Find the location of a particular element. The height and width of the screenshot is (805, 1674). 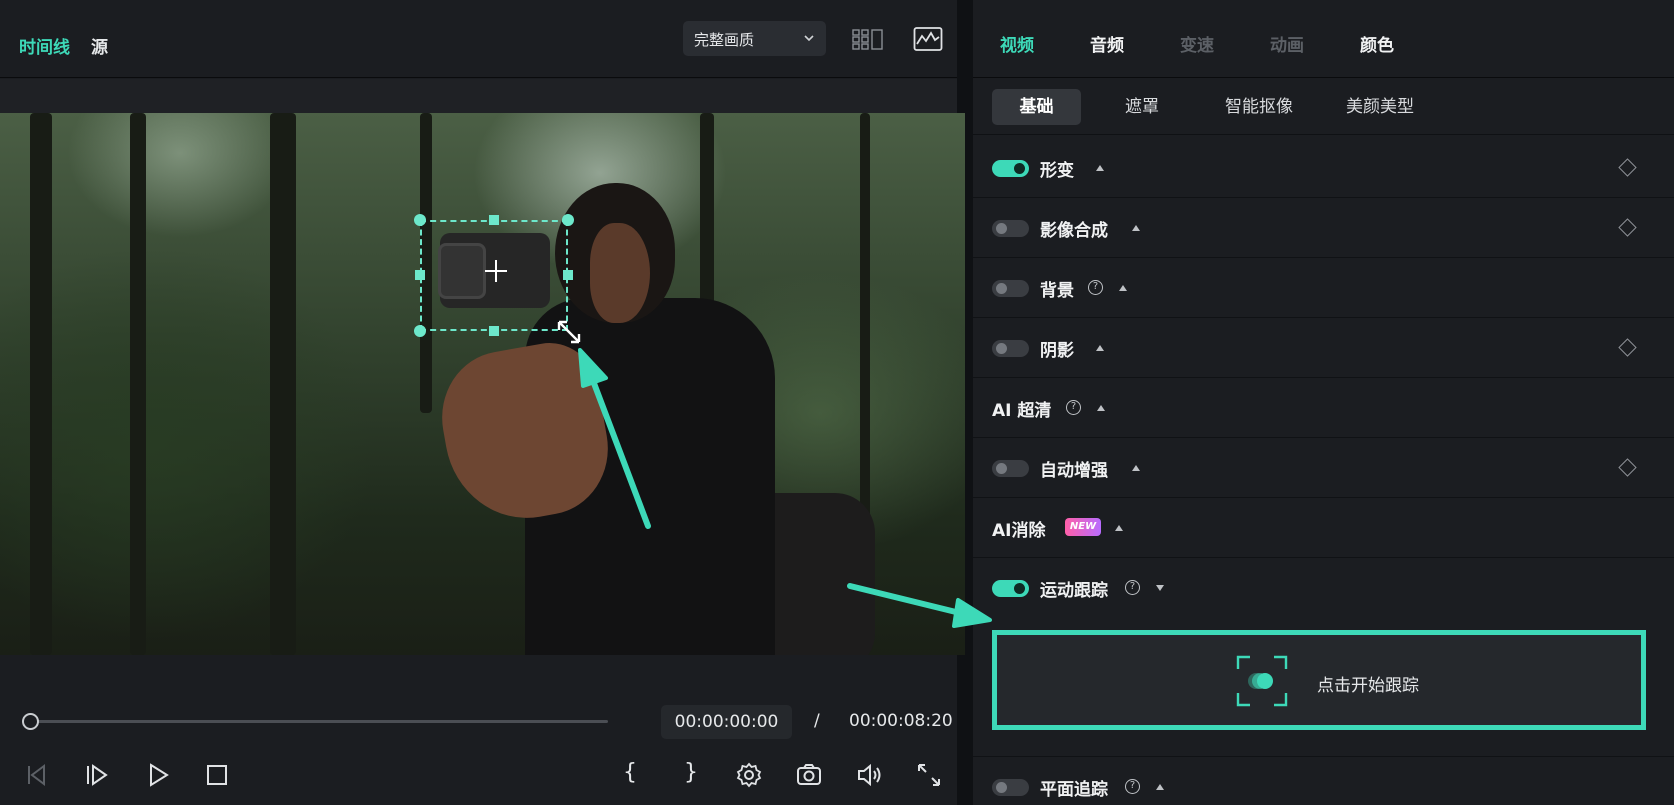

section-background: 背景 ? is located at coordinates (1323, 288).